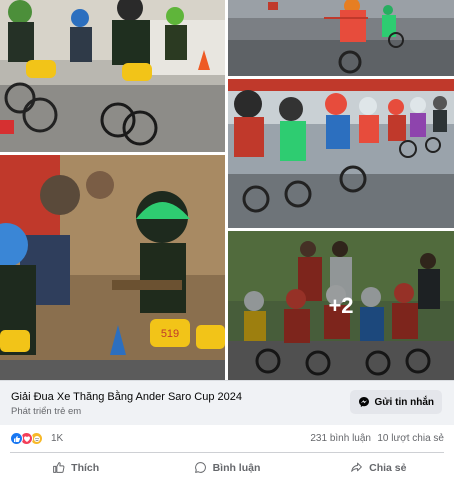 This screenshot has width=454, height=483. I want to click on send-message-button: Gửi tin nhắn, so click(395, 402).